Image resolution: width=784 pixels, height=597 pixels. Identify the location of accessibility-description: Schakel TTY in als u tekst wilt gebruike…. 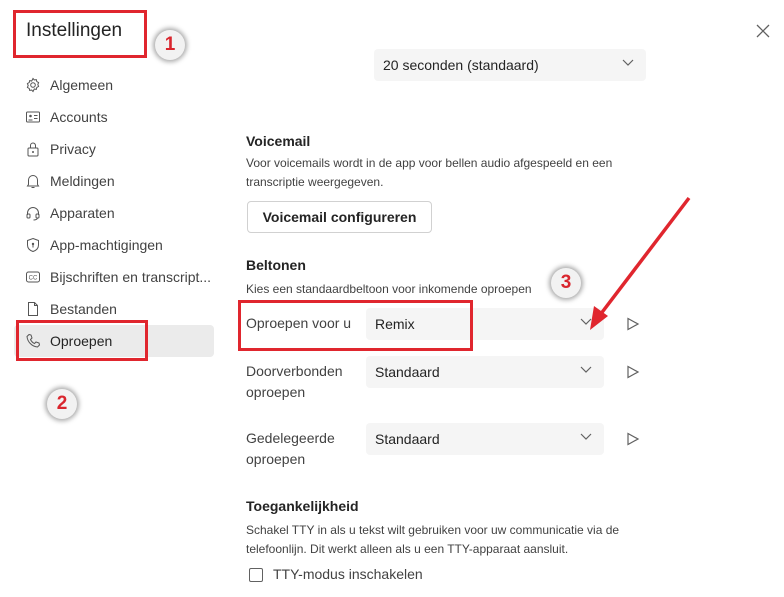
(433, 539).